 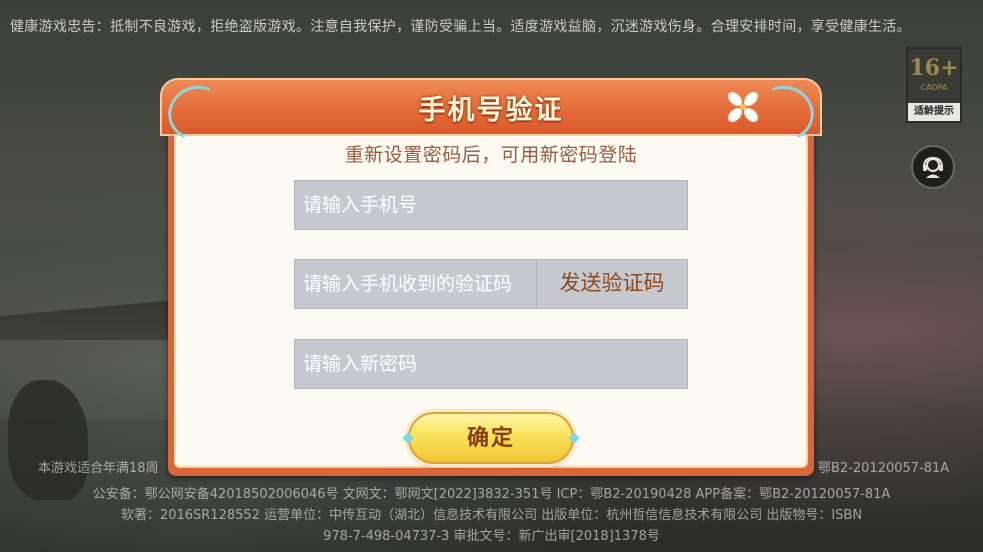 I want to click on phone-input, so click(x=491, y=205).